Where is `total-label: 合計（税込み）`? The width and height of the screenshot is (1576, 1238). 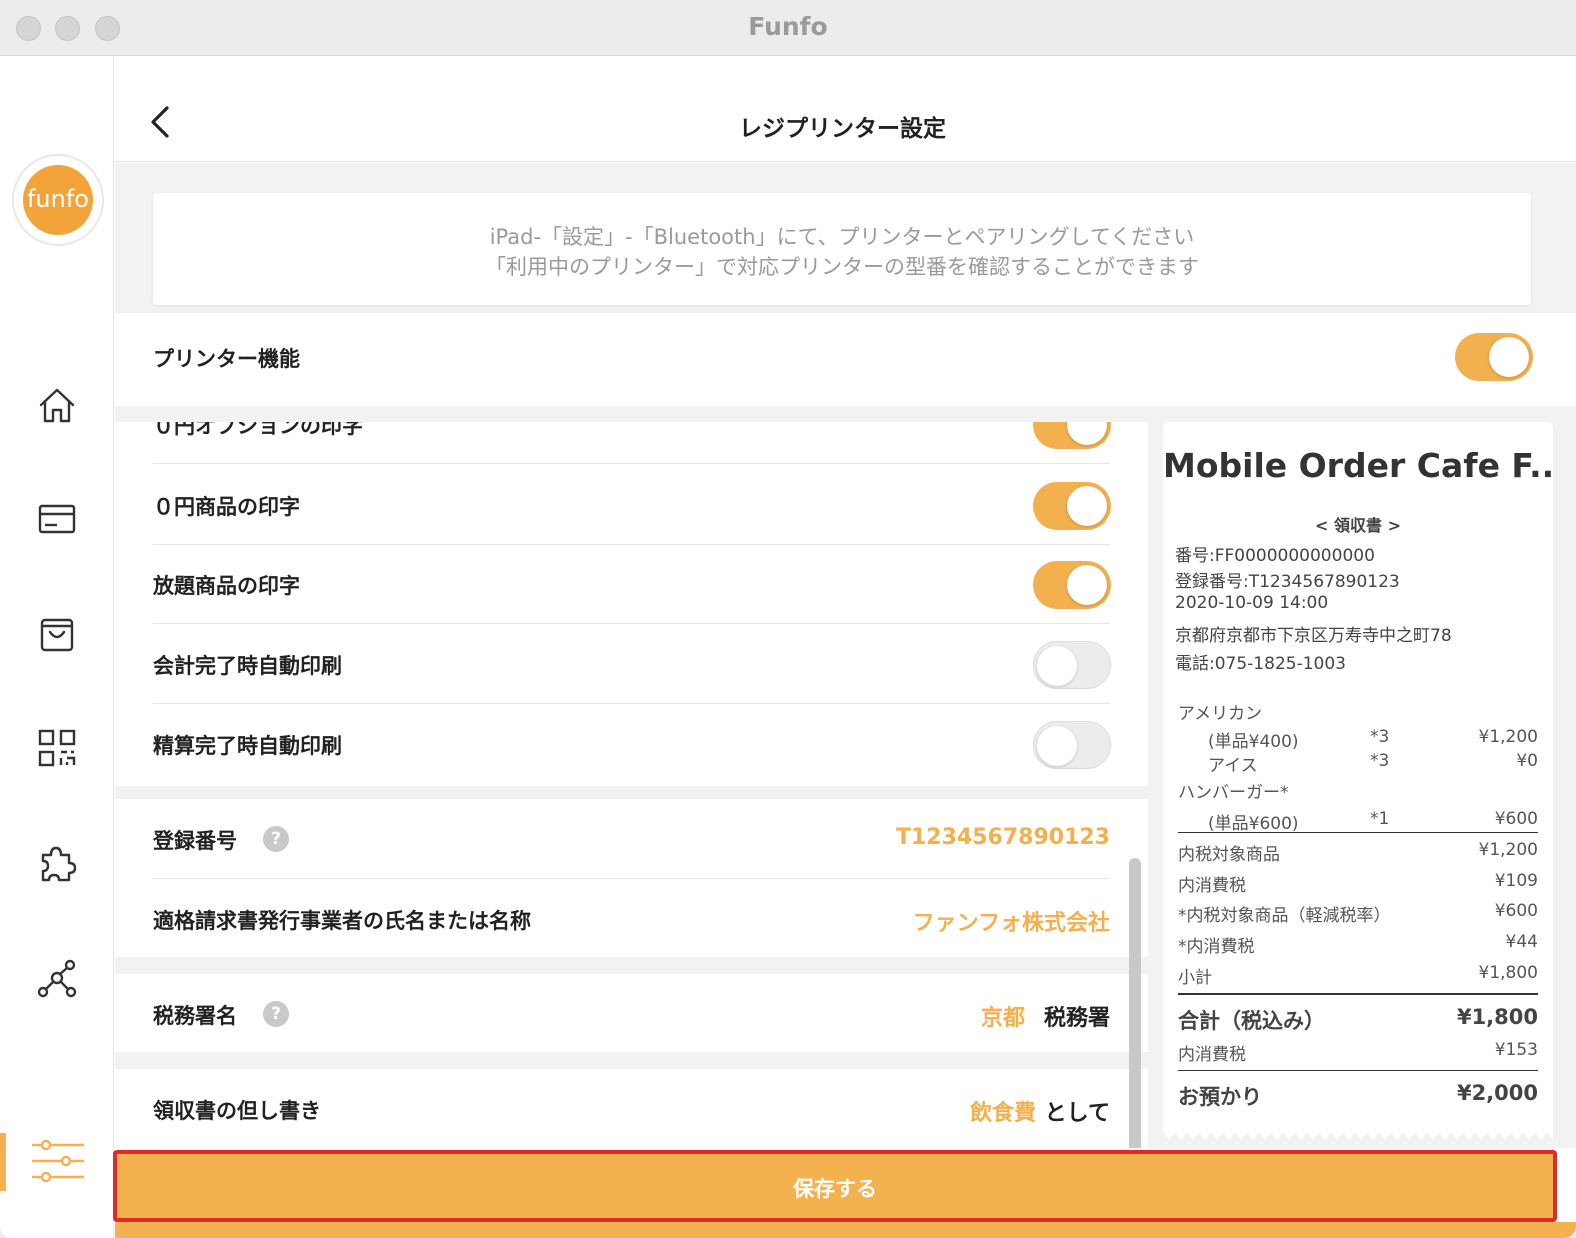
total-label: 合計（税込み） is located at coordinates (1251, 1021).